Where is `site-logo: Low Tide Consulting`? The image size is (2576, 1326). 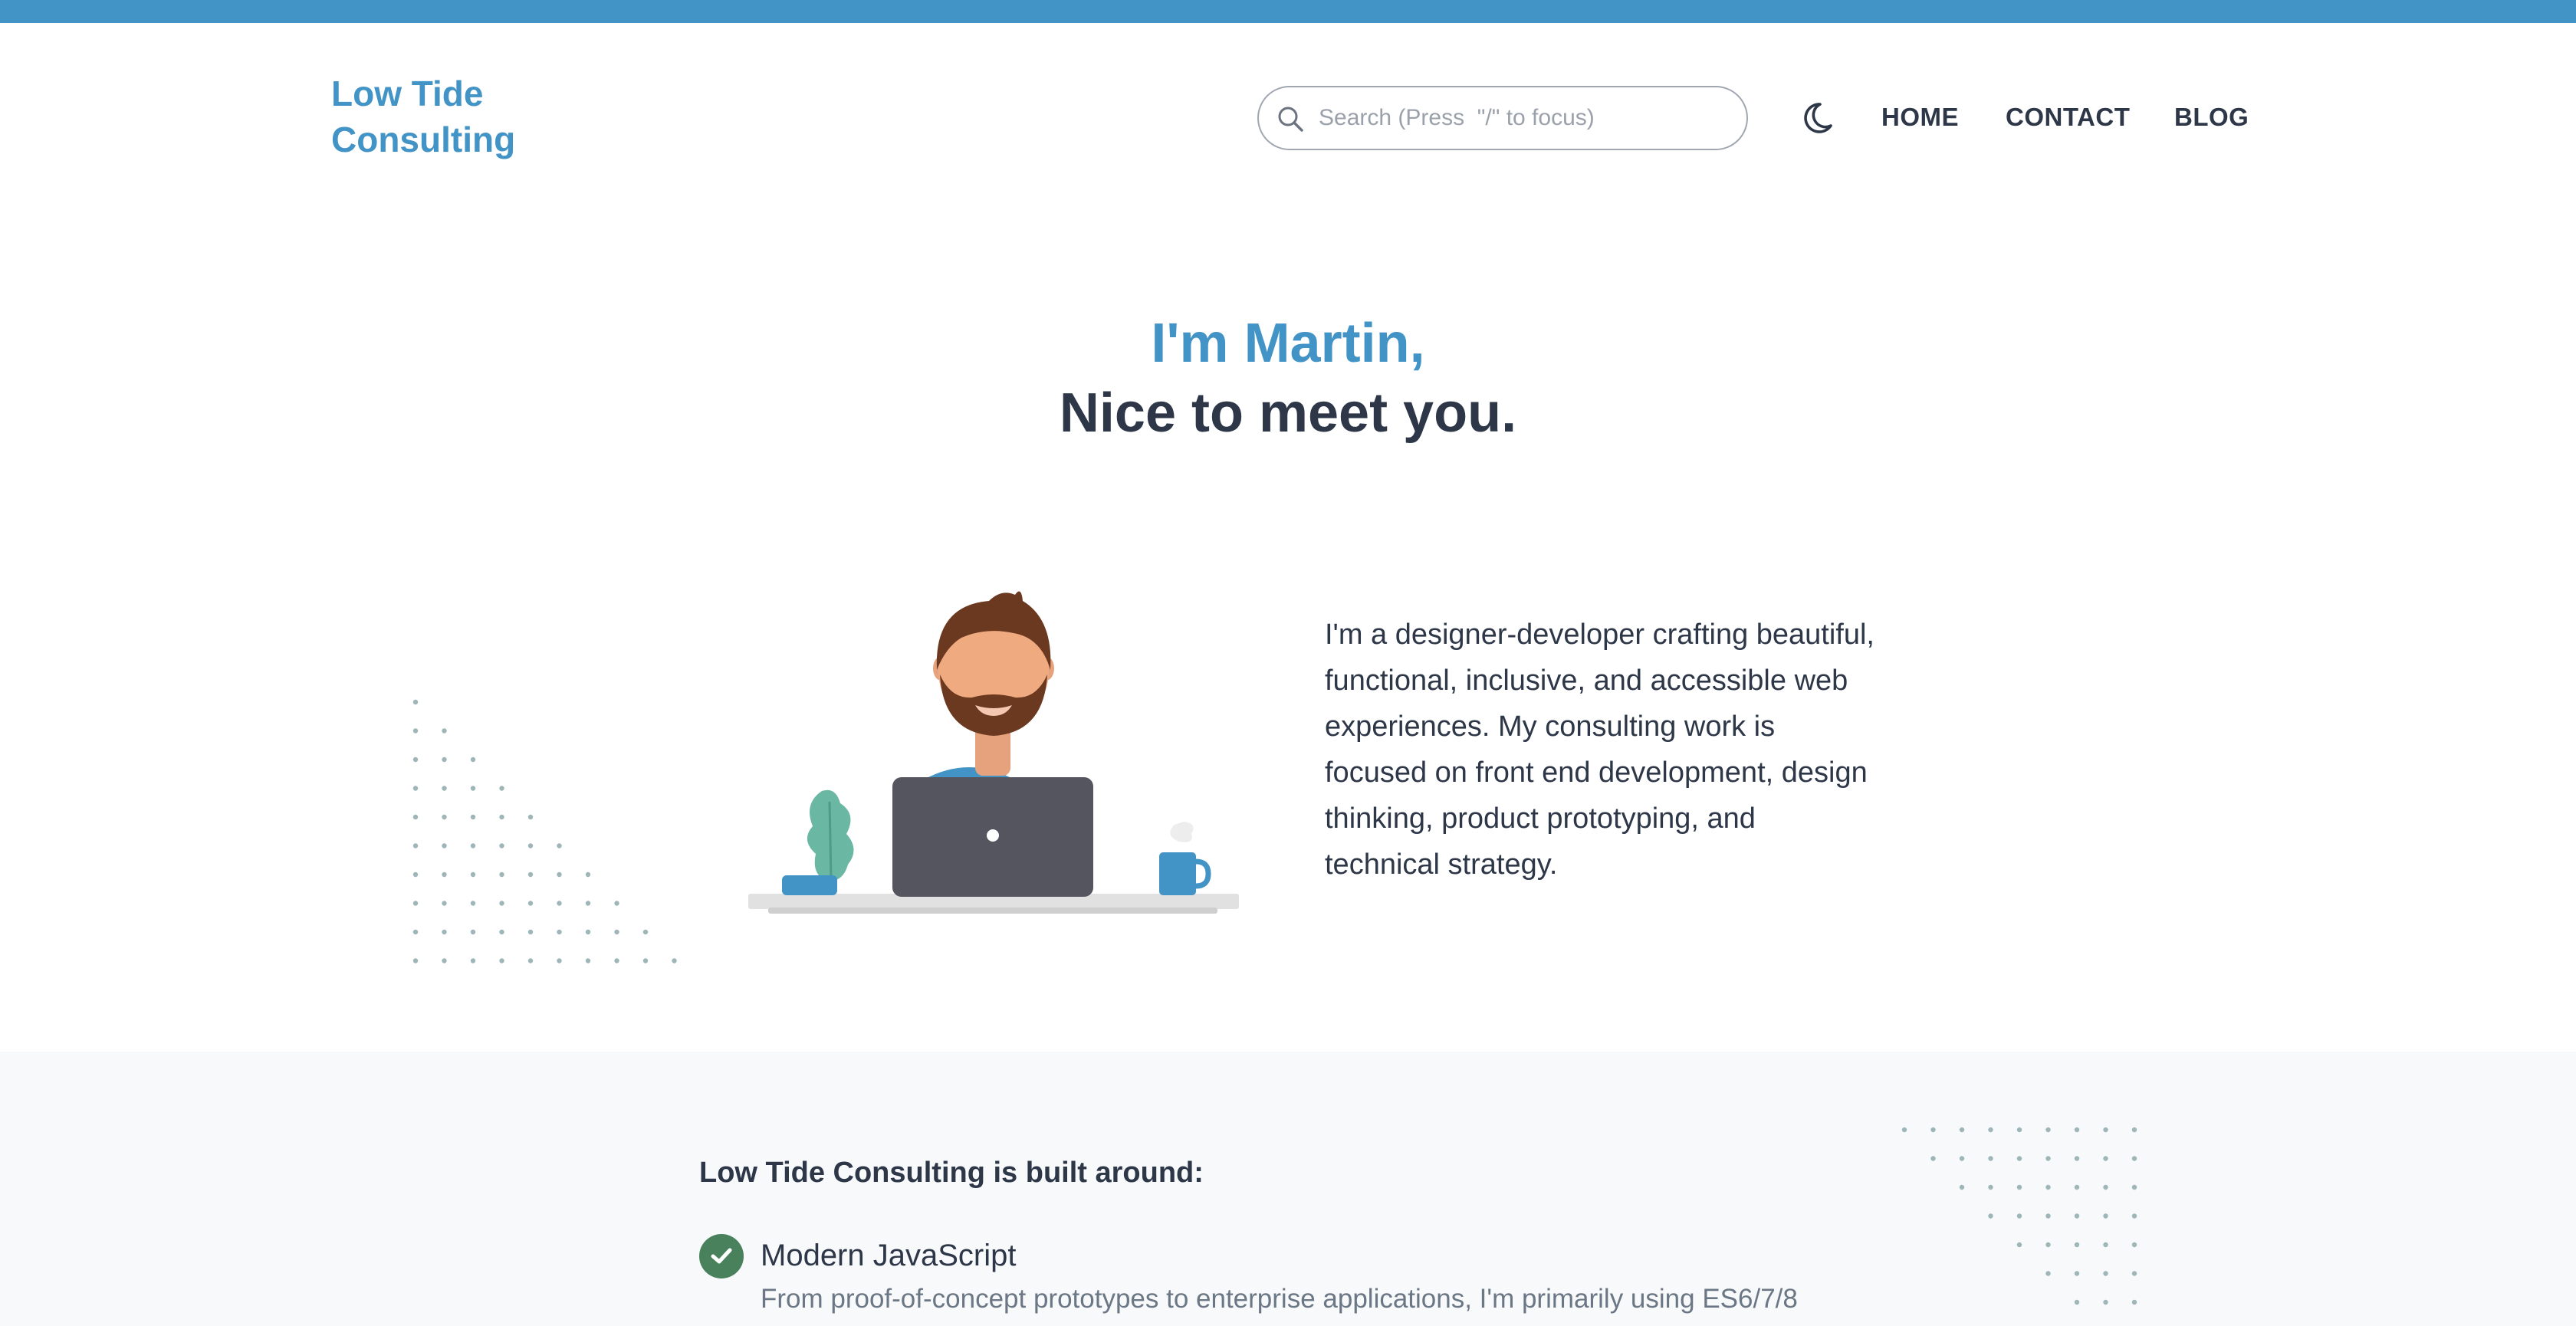
site-logo: Low Tide Consulting is located at coordinates (446, 116).